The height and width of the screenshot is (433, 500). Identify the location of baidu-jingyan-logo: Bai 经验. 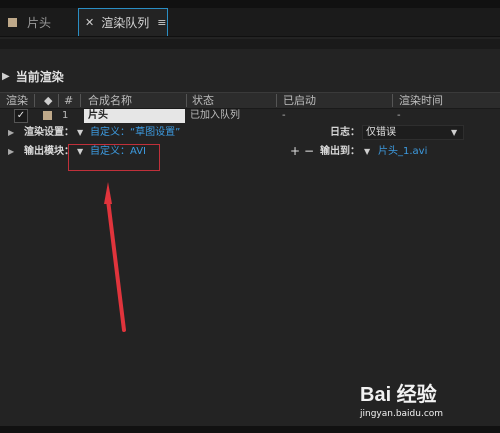
(398, 395).